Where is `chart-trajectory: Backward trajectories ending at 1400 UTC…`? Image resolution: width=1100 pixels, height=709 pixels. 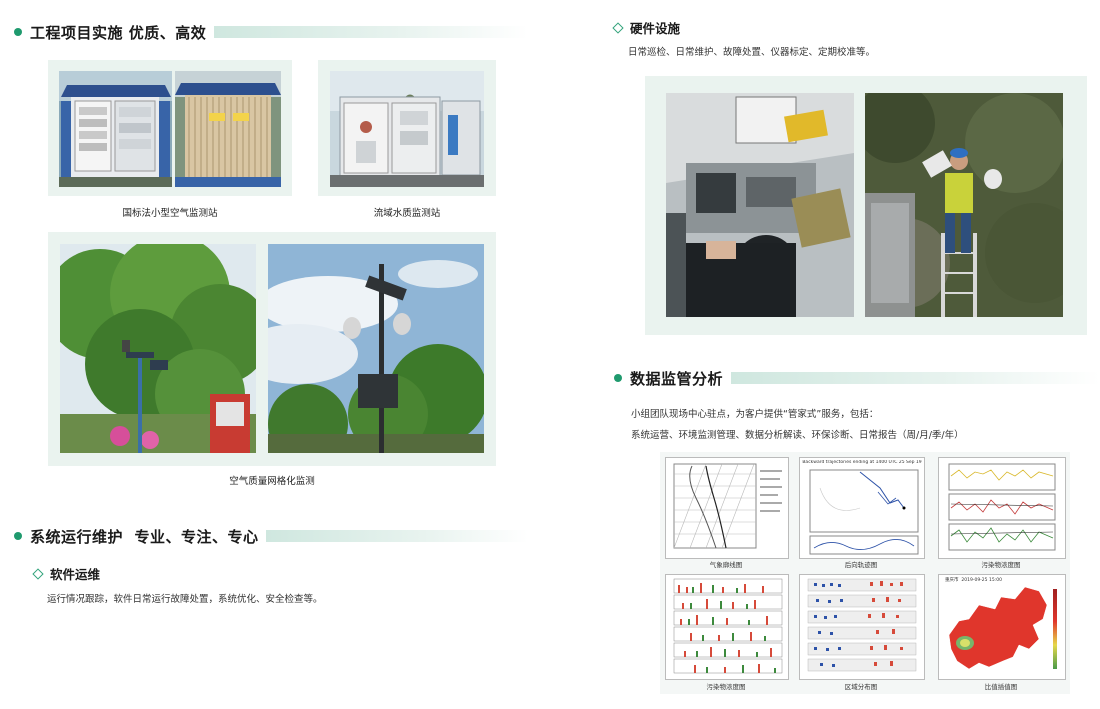 chart-trajectory: Backward trajectories ending at 1400 UTC… is located at coordinates (862, 508).